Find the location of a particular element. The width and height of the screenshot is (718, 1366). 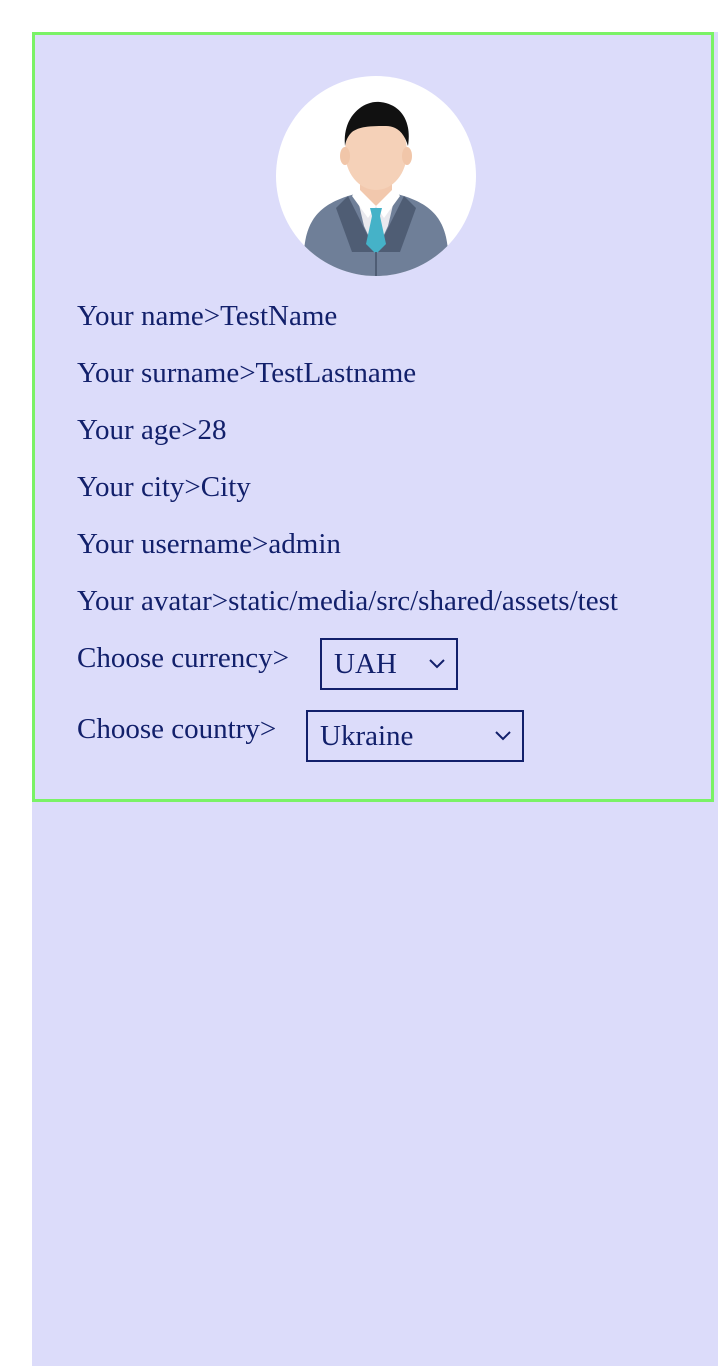

country-row: Choose country> is located at coordinates (176, 729).